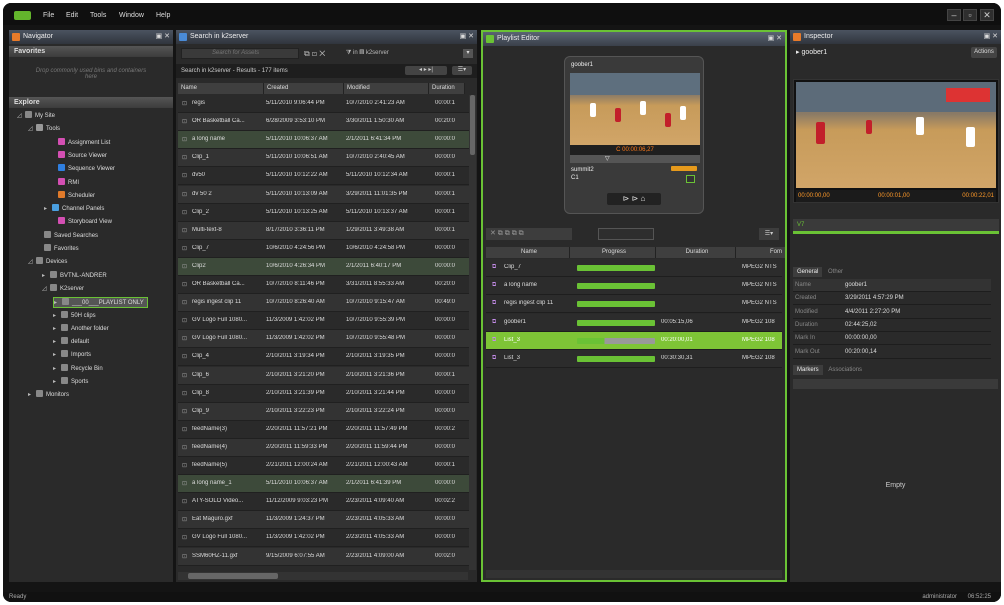 The image size is (1004, 605). I want to click on view-menu-icon: ☰▾, so click(462, 70).